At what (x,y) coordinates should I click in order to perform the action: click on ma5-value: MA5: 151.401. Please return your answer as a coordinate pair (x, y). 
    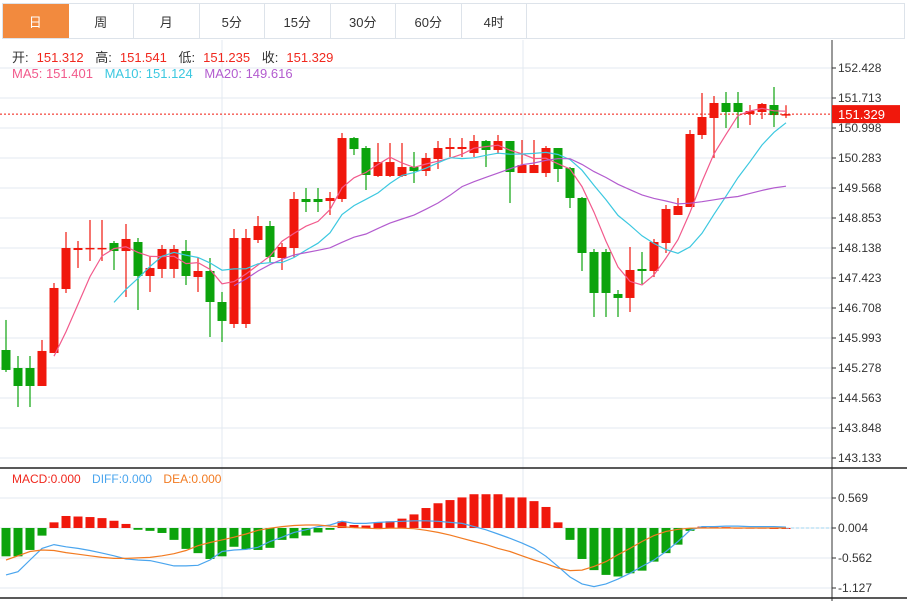
    Looking at the image, I should click on (52, 73).